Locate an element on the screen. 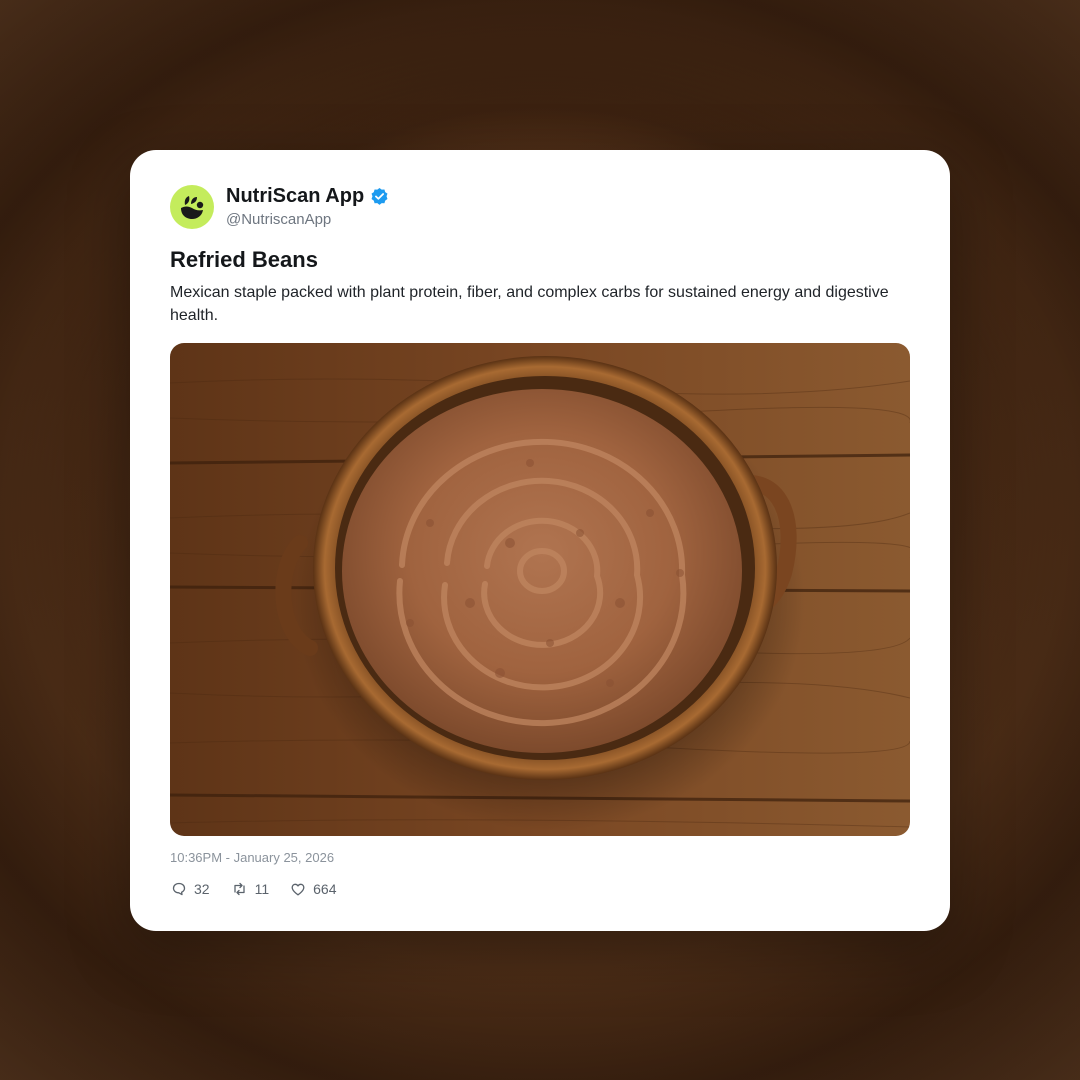 This screenshot has height=1080, width=1080. post-title: Refried Beans is located at coordinates (244, 259).